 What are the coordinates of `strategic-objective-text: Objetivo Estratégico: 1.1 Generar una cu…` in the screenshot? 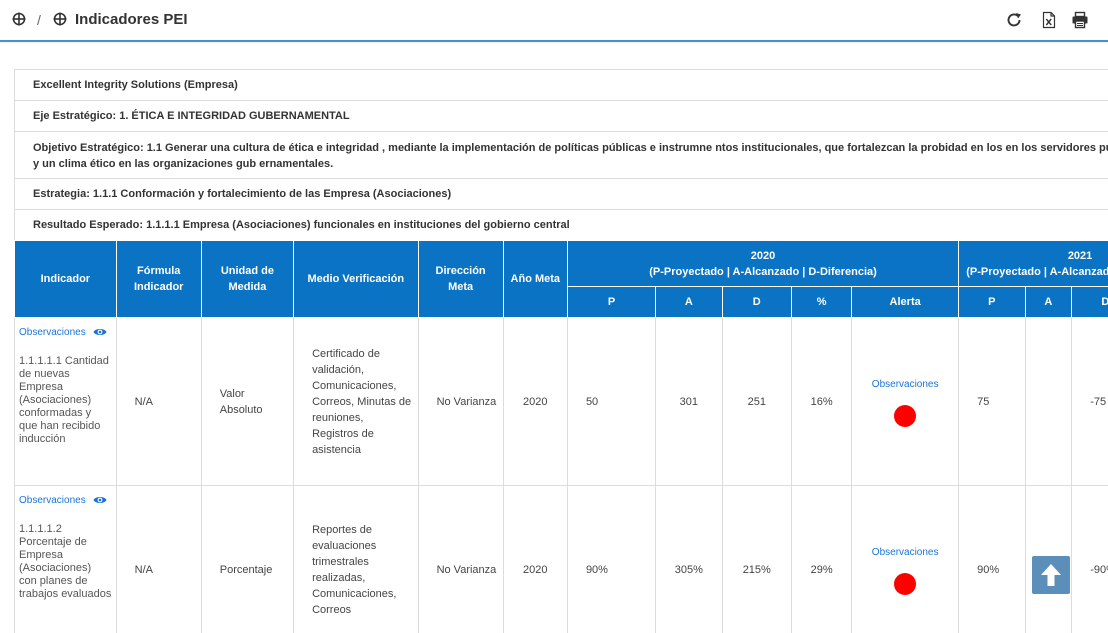 It's located at (570, 156).